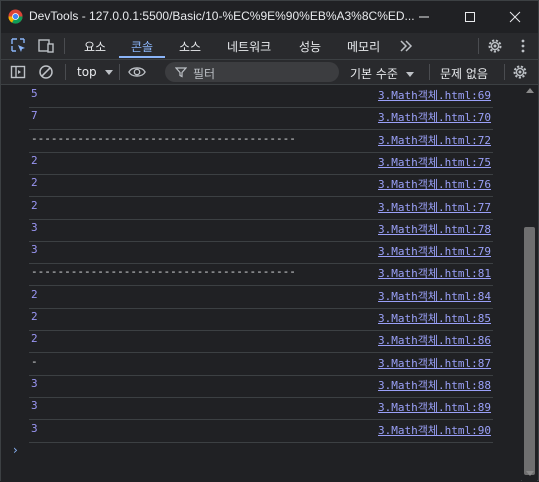  Describe the element at coordinates (204, 74) in the screenshot. I see `filter-placeholder: 필터` at that location.